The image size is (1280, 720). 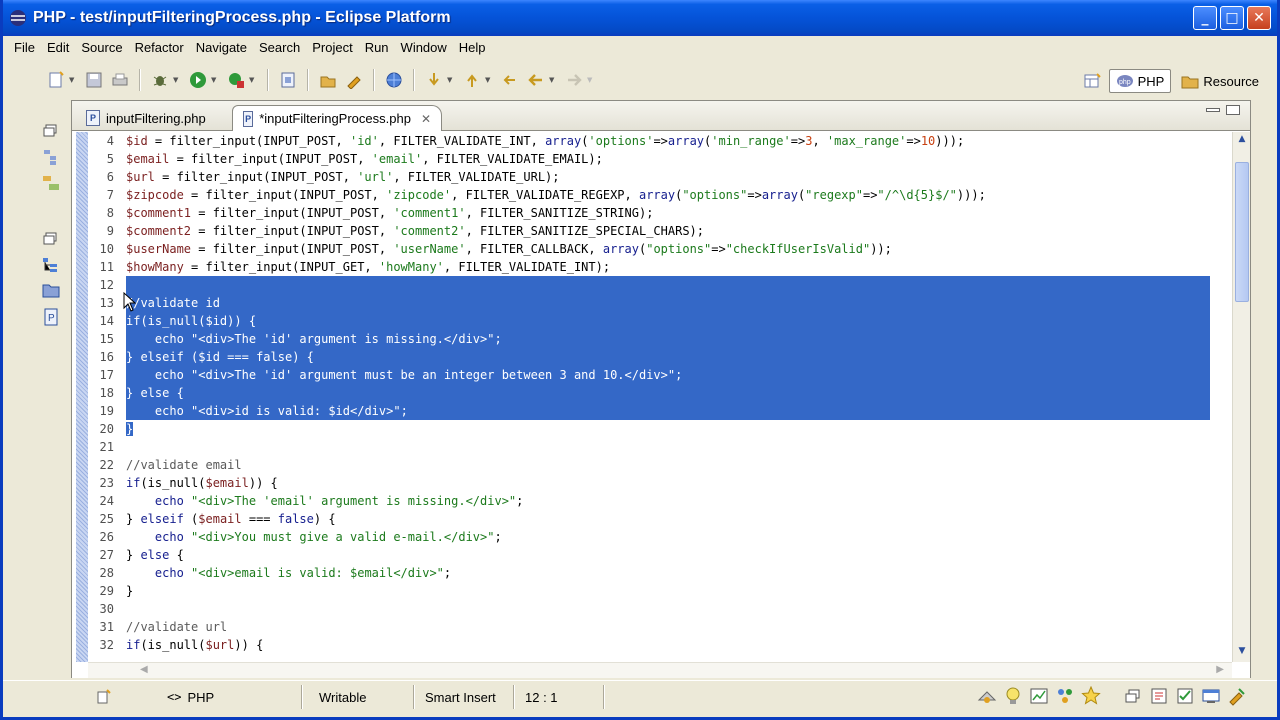 What do you see at coordinates (1259, 18) in the screenshot?
I see `close-button: ✕` at bounding box center [1259, 18].